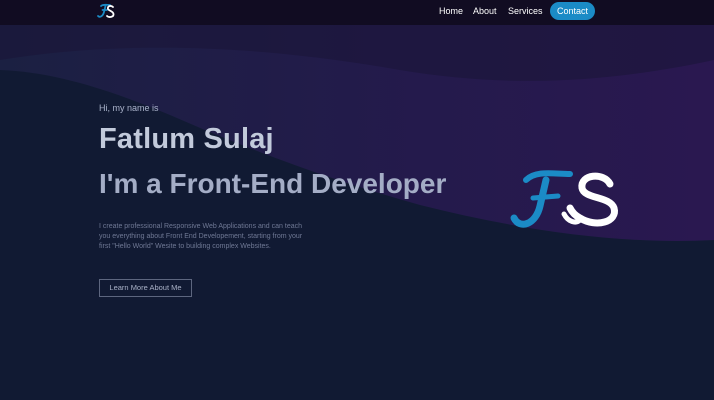 This screenshot has height=400, width=714. I want to click on logo-fs-icon, so click(106, 11).